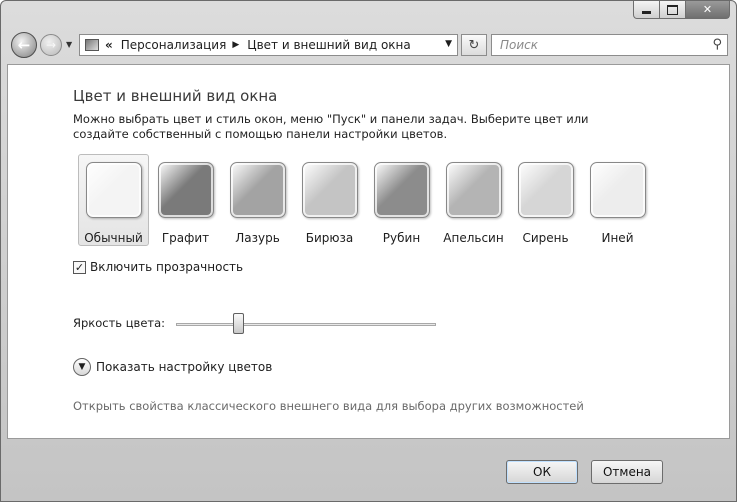 This screenshot has height=502, width=737. I want to click on color-swatch-default: Обычный, so click(113, 200).